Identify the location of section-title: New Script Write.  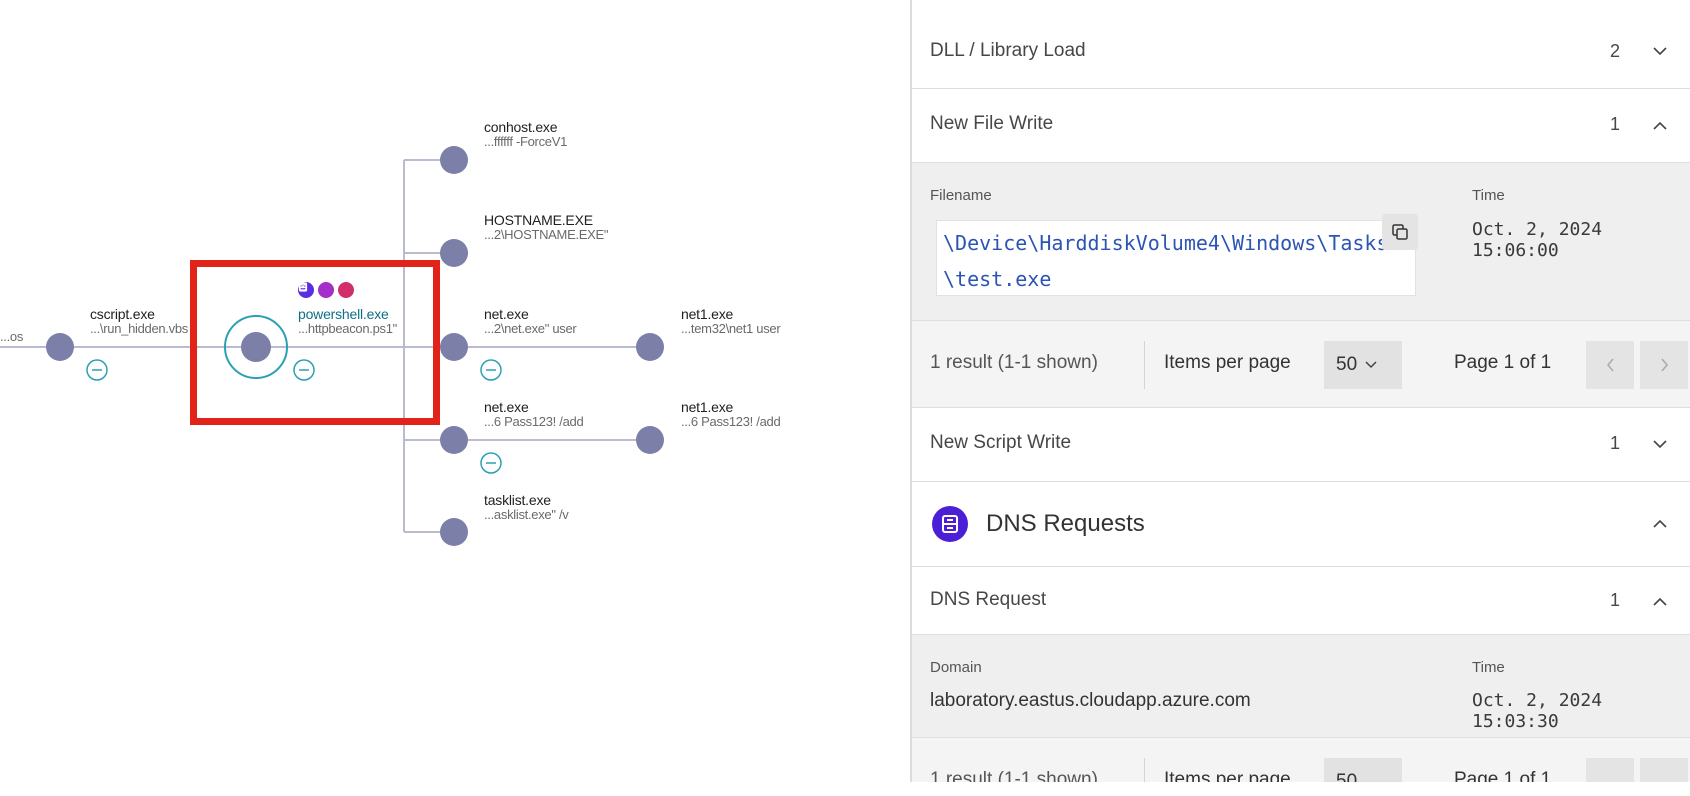
(1001, 442).